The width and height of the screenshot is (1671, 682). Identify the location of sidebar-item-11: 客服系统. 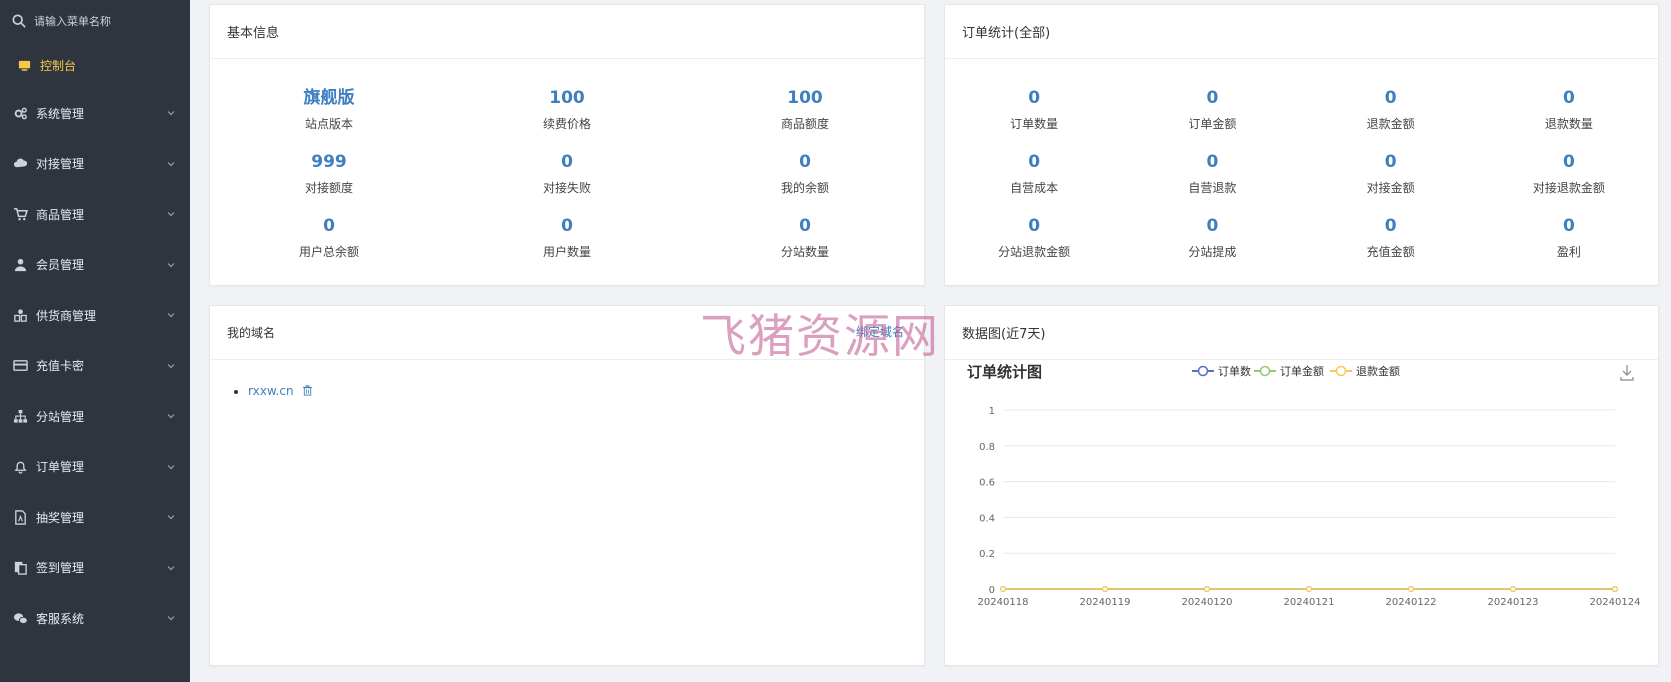
(95, 618).